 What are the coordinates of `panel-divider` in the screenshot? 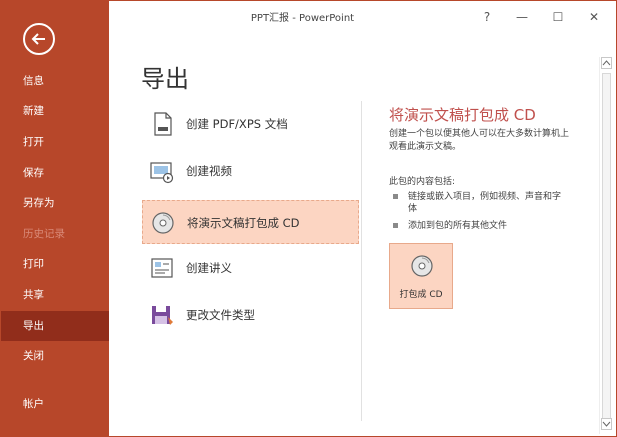 It's located at (361, 261).